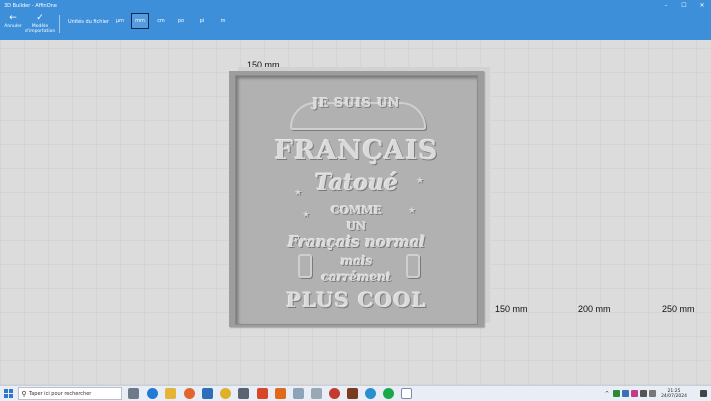  What do you see at coordinates (60, 393) in the screenshot?
I see `search-placeholder: Taper ici pour rechercher` at bounding box center [60, 393].